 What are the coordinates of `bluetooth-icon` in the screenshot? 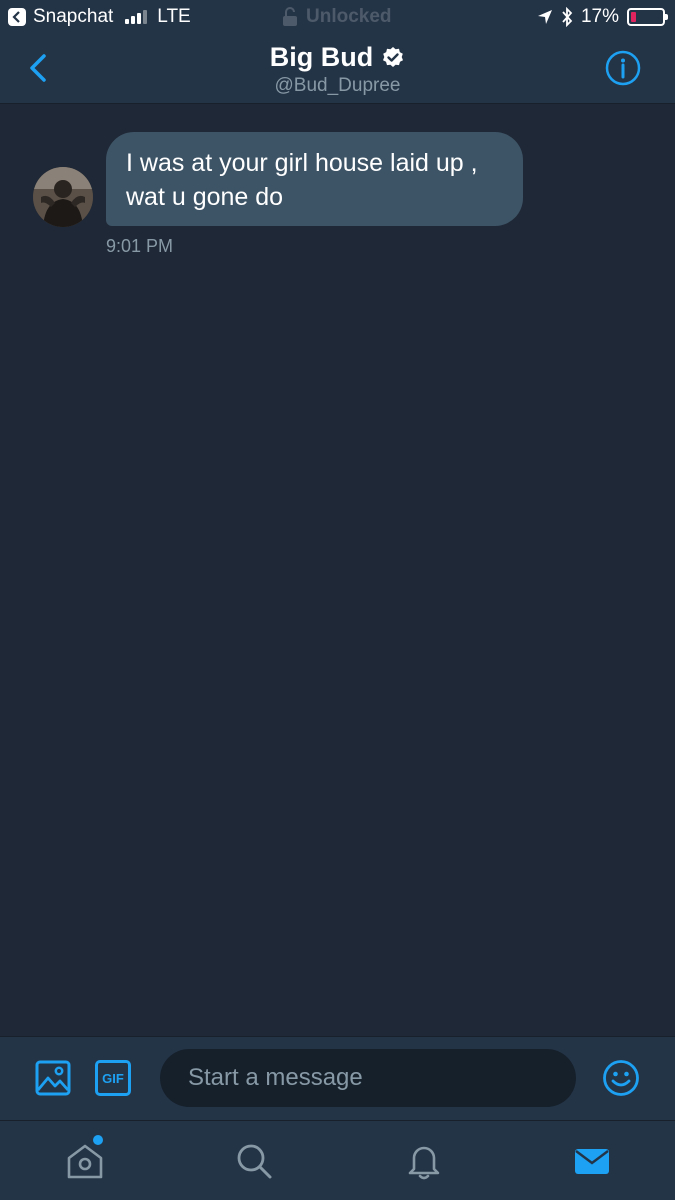 It's located at (567, 17).